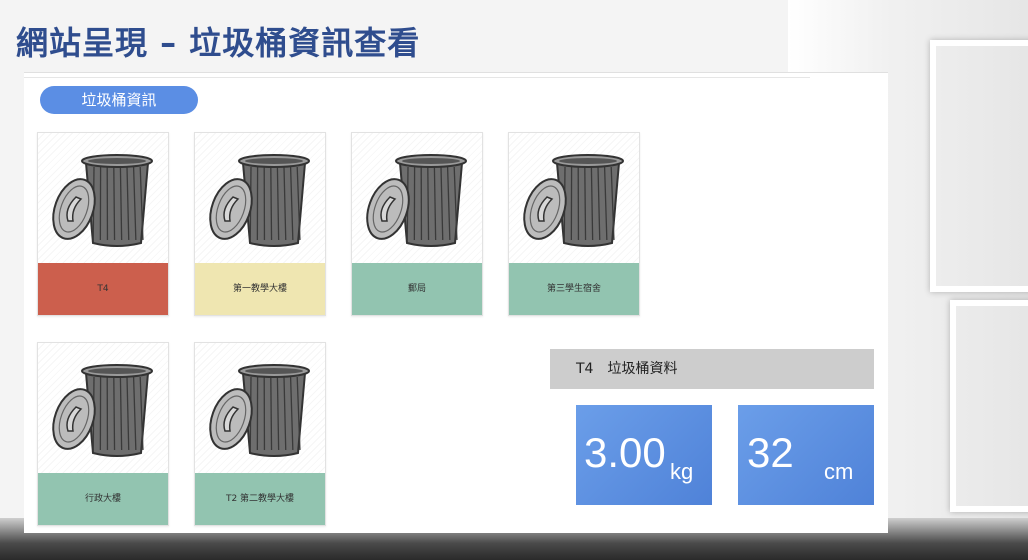 The height and width of the screenshot is (560, 1028). What do you see at coordinates (260, 289) in the screenshot?
I see `bin-label: 第一教學大樓` at bounding box center [260, 289].